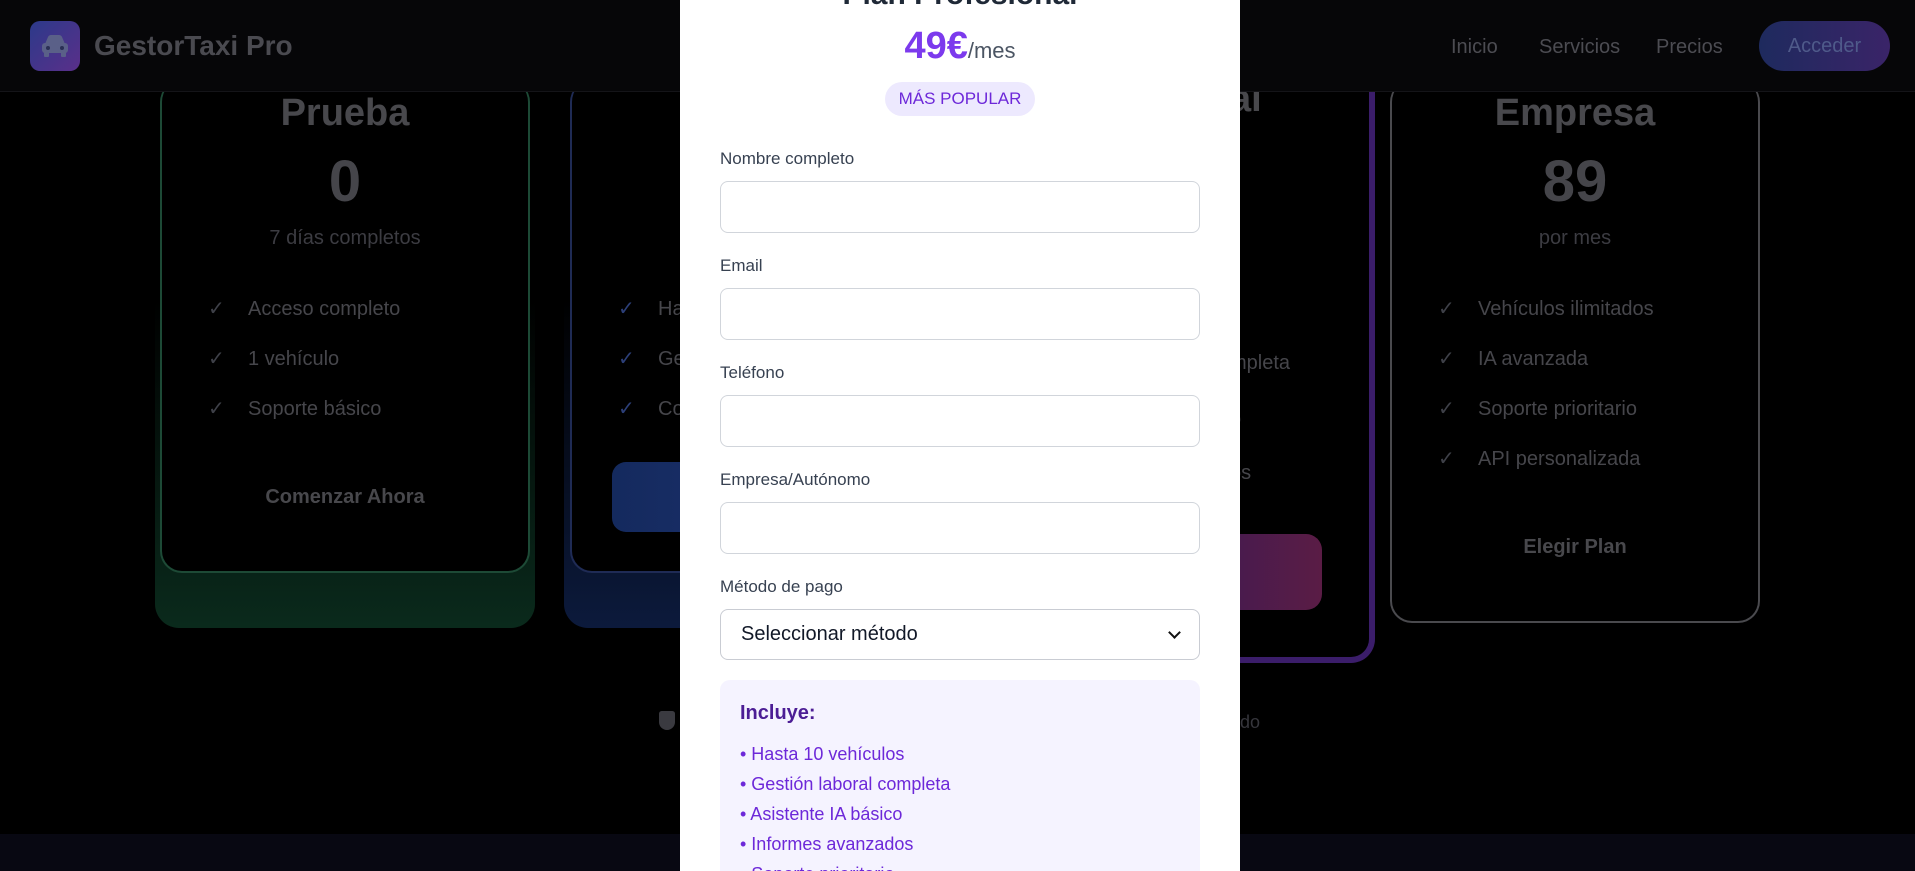 This screenshot has height=871, width=1915. I want to click on includes-title: Incluye:, so click(778, 713).